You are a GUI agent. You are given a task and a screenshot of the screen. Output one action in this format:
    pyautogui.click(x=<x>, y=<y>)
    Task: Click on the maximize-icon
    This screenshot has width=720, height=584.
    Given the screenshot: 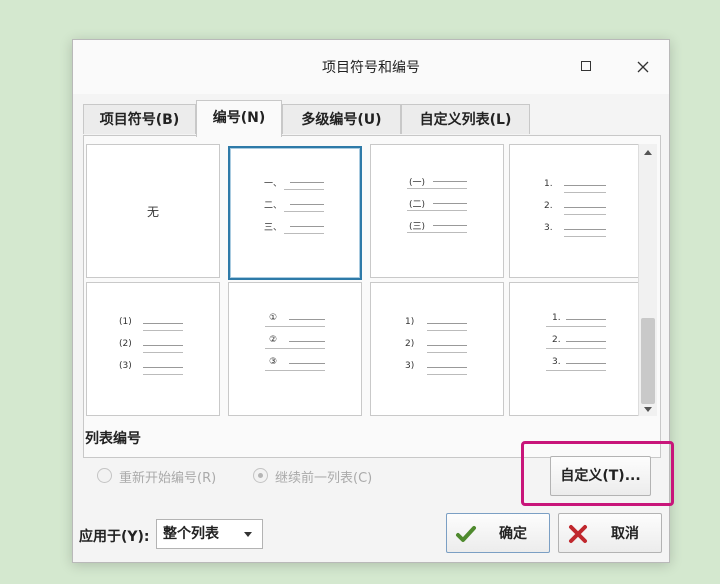 What is the action you would take?
    pyautogui.click(x=586, y=66)
    